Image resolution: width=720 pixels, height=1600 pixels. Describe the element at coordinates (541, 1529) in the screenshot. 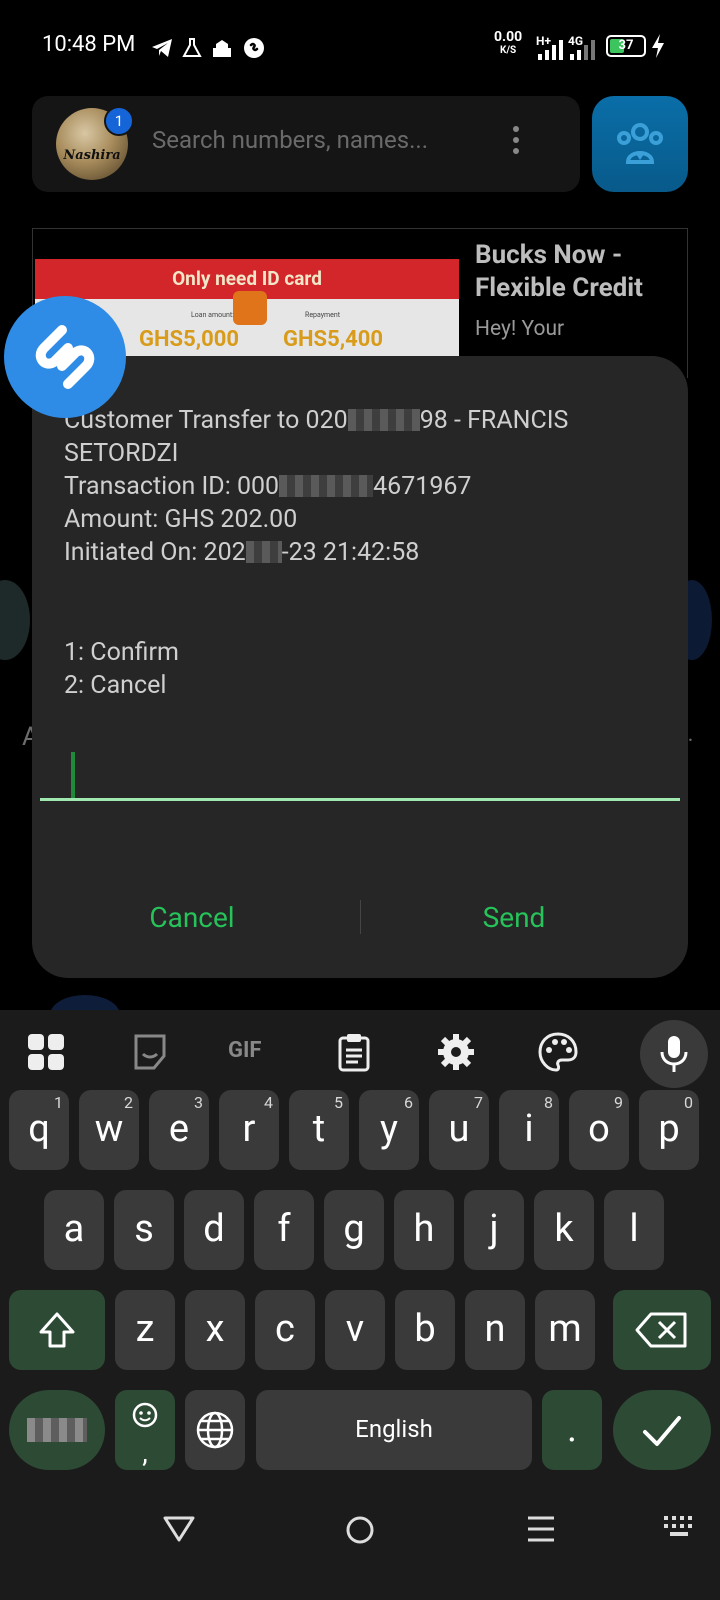

I see `recents-icon` at that location.